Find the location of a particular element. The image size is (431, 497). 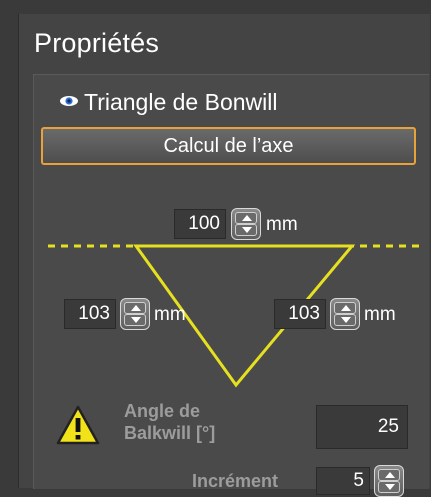

increment-spinner is located at coordinates (389, 481).